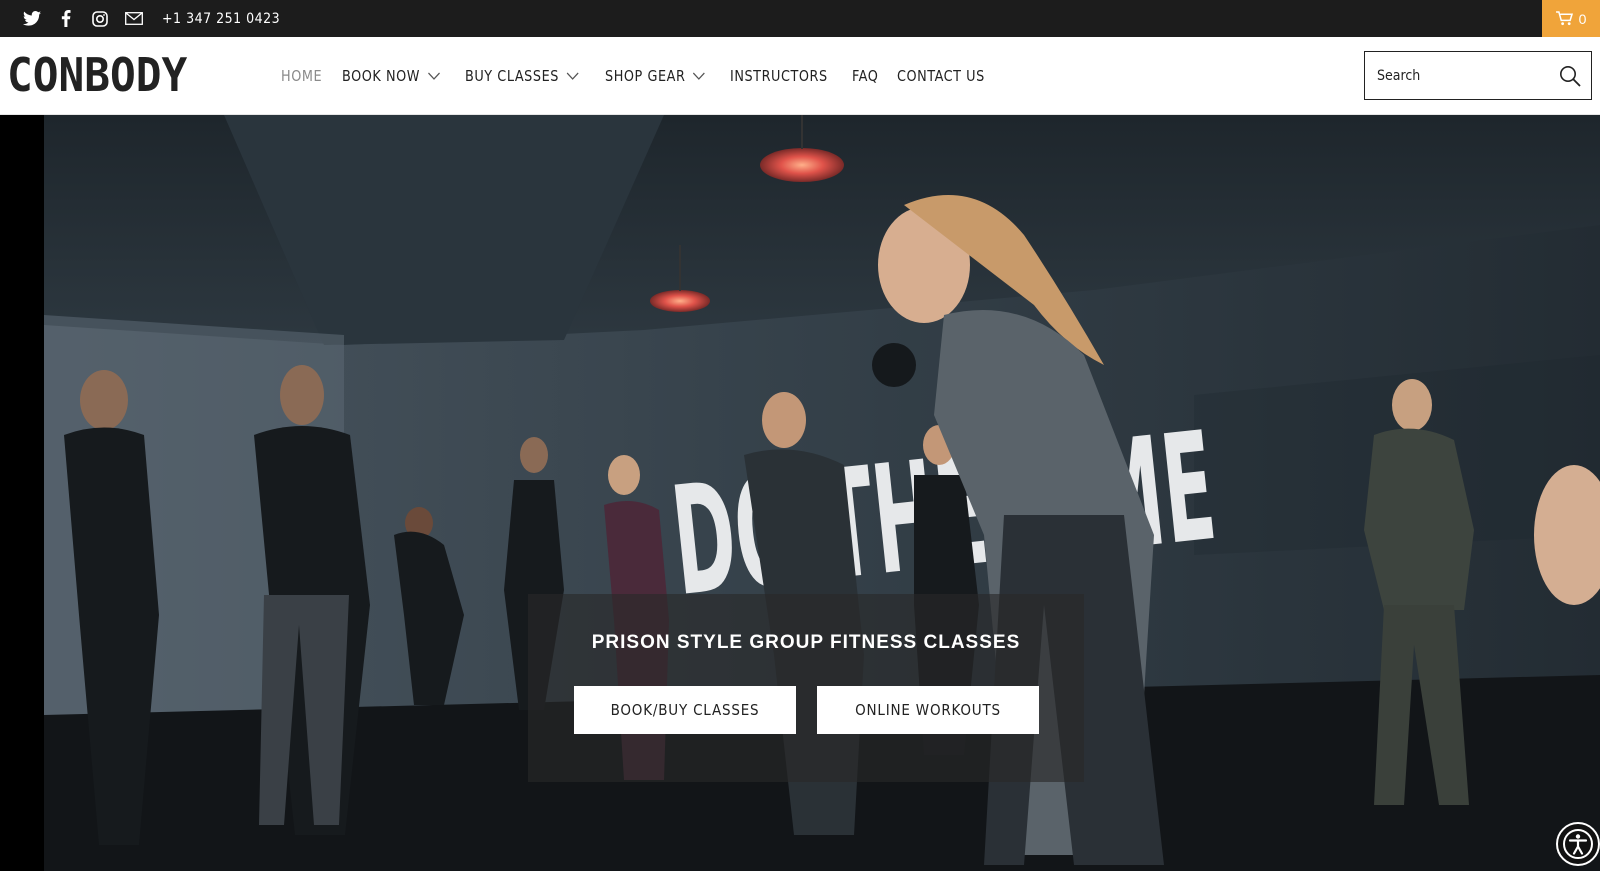  I want to click on accessibility-icon, so click(1578, 844).